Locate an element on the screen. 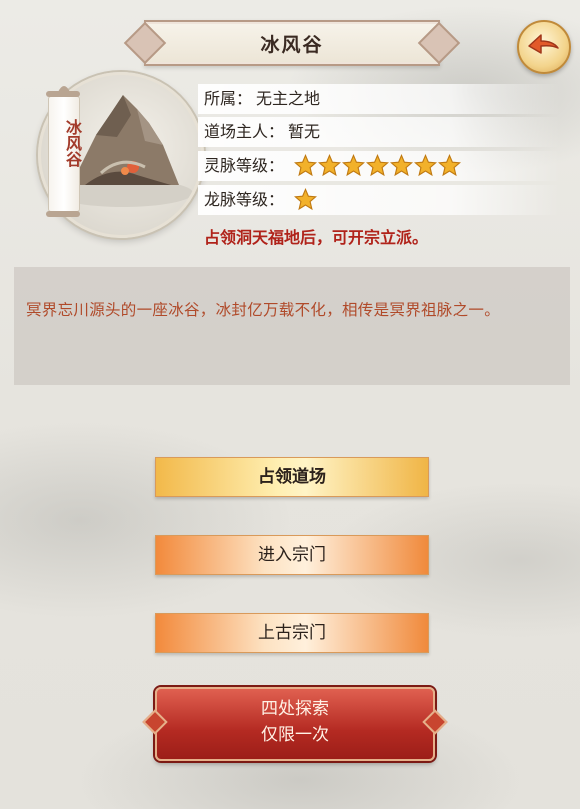 The height and width of the screenshot is (809, 580). spirit-vein-stars is located at coordinates (377, 165).